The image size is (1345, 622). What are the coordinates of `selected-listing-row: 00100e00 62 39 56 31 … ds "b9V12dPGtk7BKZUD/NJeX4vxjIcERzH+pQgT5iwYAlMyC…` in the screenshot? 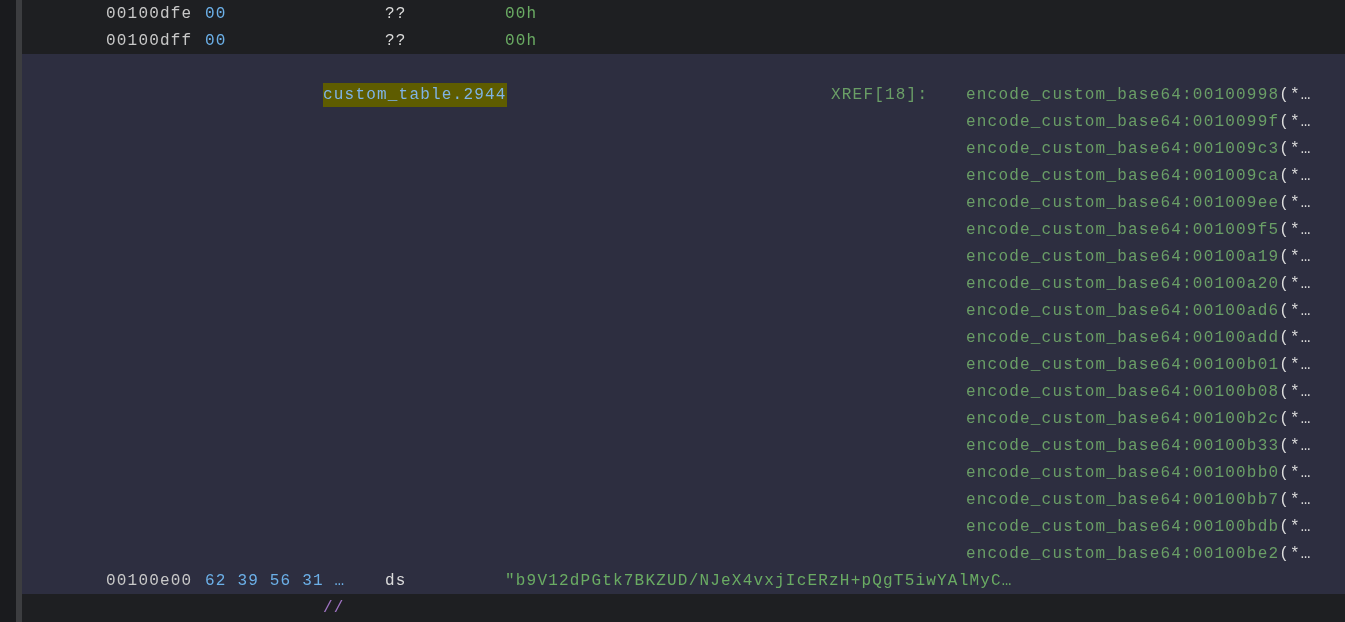 It's located at (683, 580).